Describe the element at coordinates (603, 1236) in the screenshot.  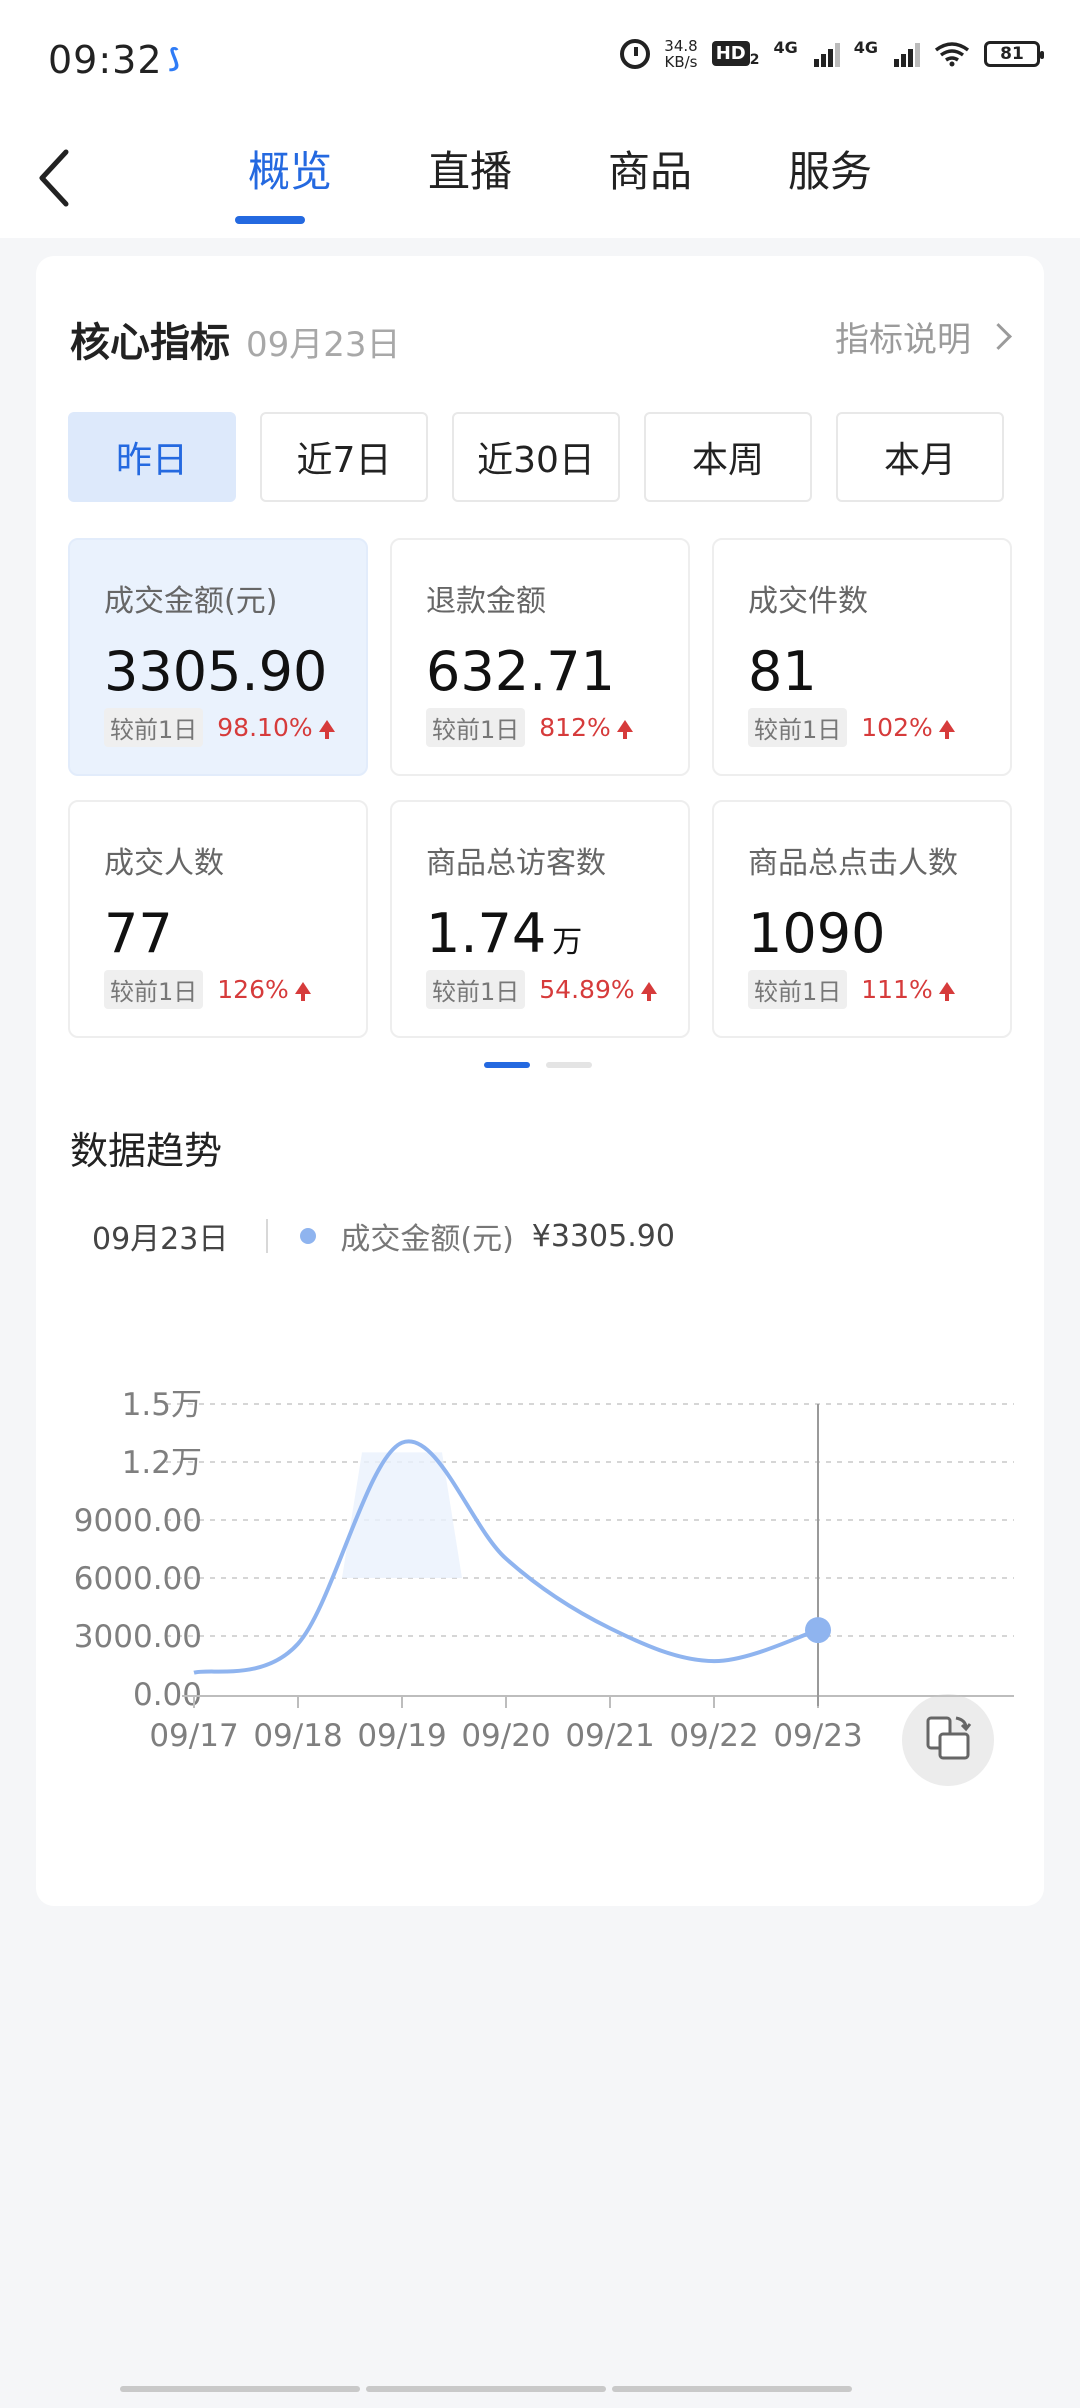
I see `legend-series-value: ¥3305.90` at that location.